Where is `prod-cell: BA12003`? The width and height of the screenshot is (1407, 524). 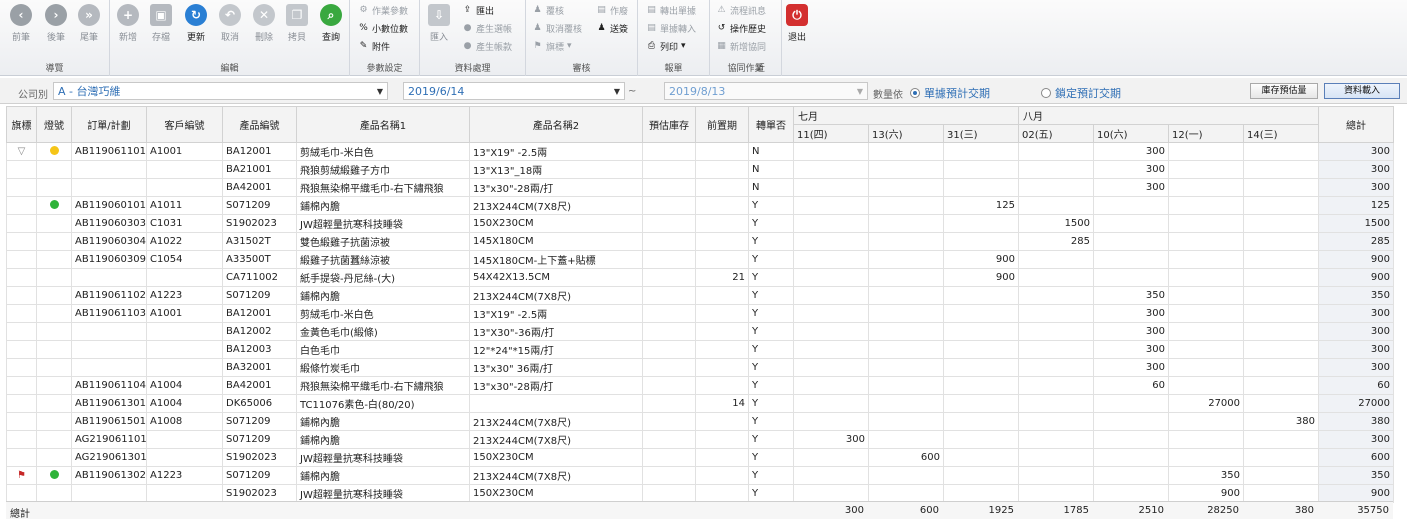
prod-cell: BA12003 is located at coordinates (259, 349).